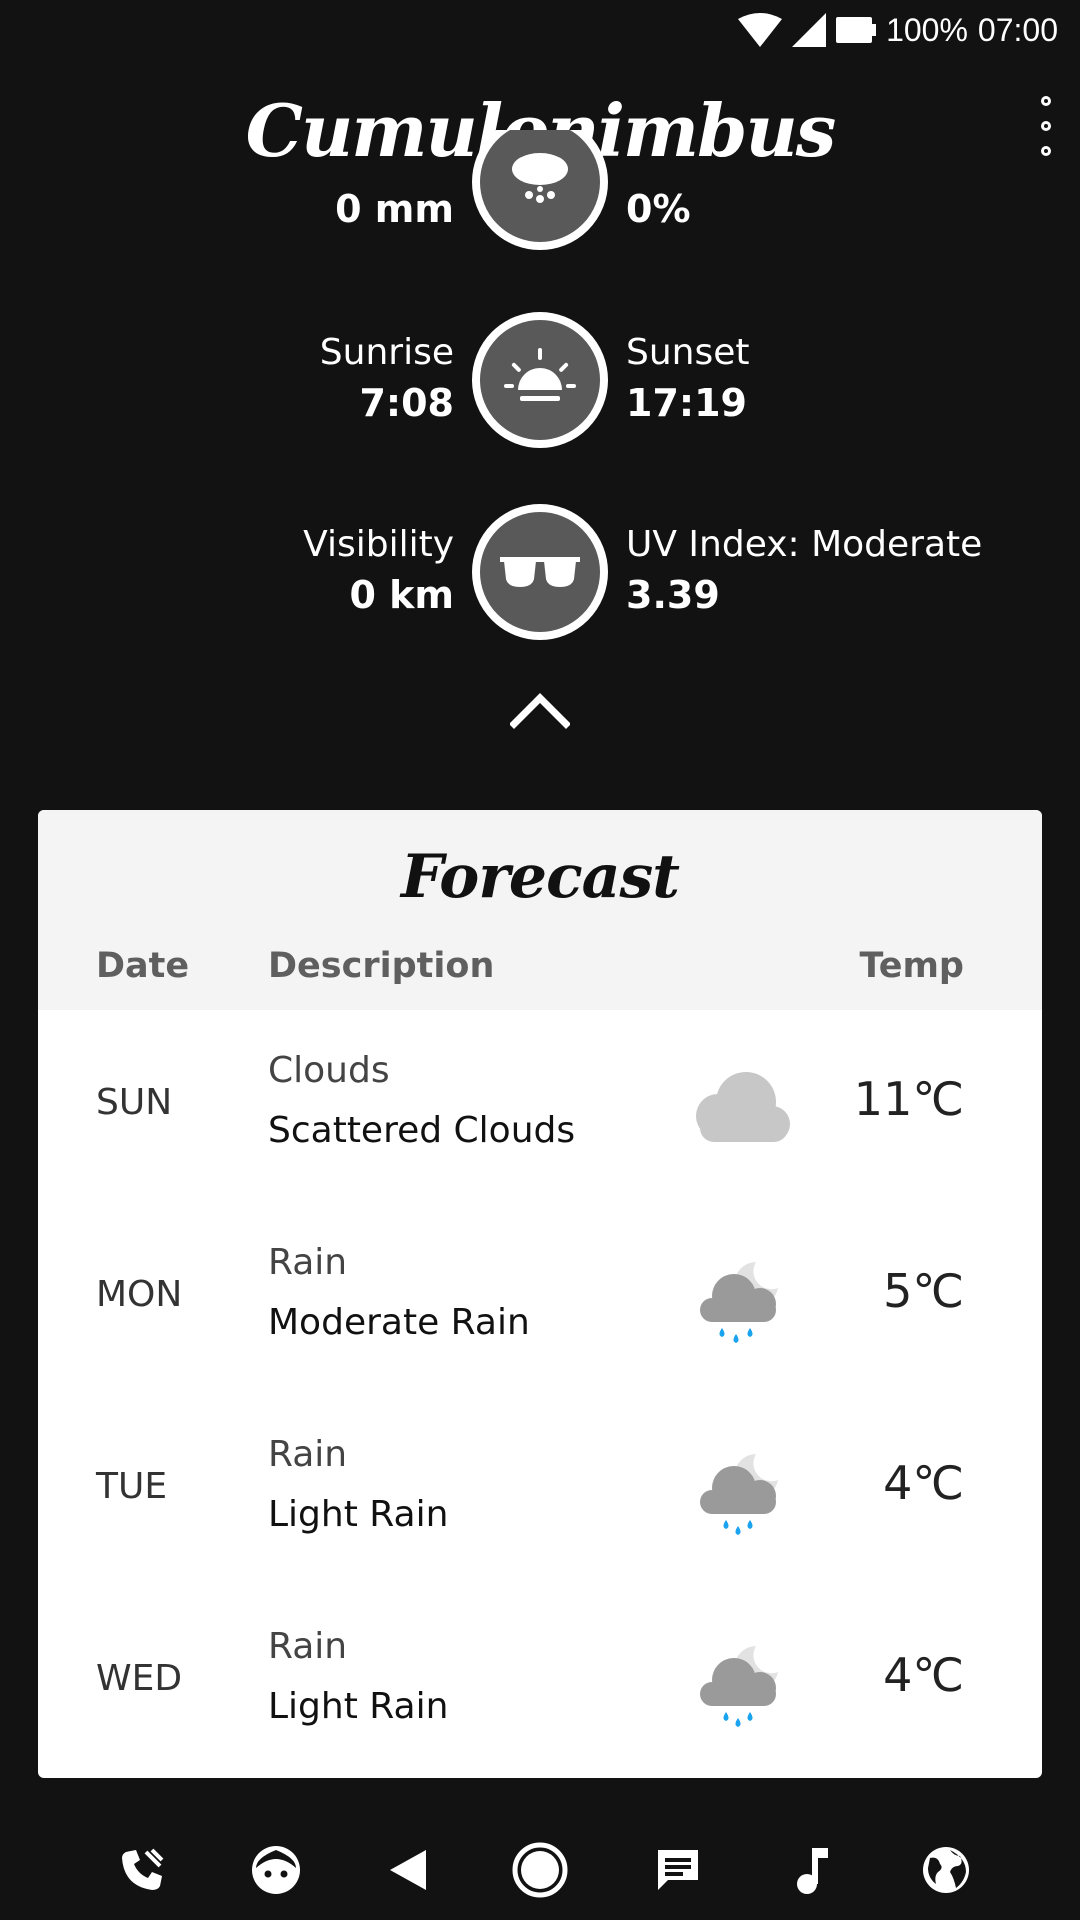 This screenshot has height=1920, width=1080. I want to click on visibility-block: Visibility 0 km, so click(378, 570).